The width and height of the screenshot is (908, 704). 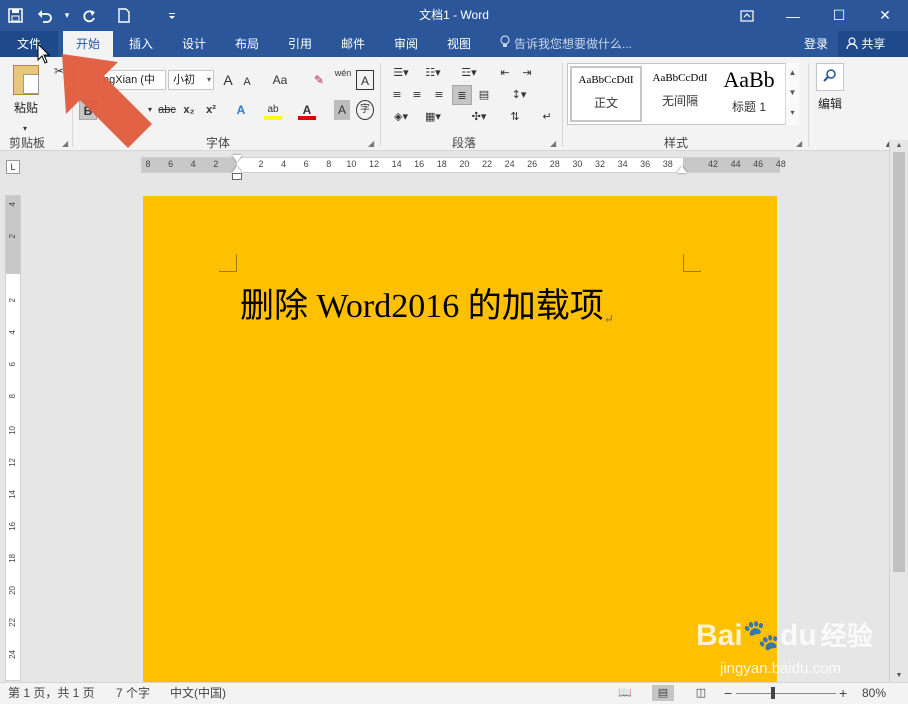 I want to click on zoom-slider-thumb, so click(x=773, y=693).